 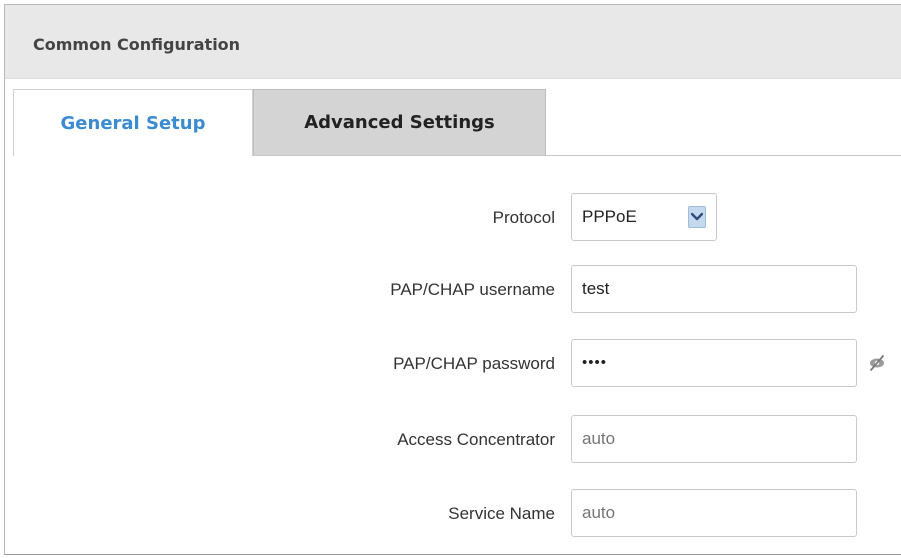 What do you see at coordinates (137, 44) in the screenshot?
I see `section-title: Common Configuration` at bounding box center [137, 44].